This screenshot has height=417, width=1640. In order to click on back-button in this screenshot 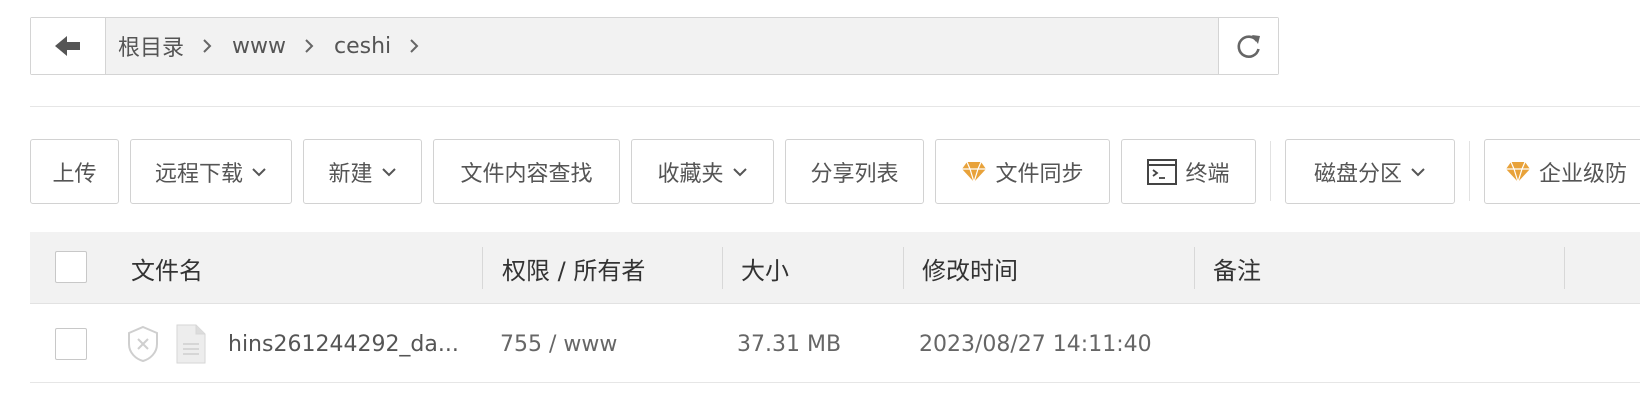, I will do `click(68, 46)`.